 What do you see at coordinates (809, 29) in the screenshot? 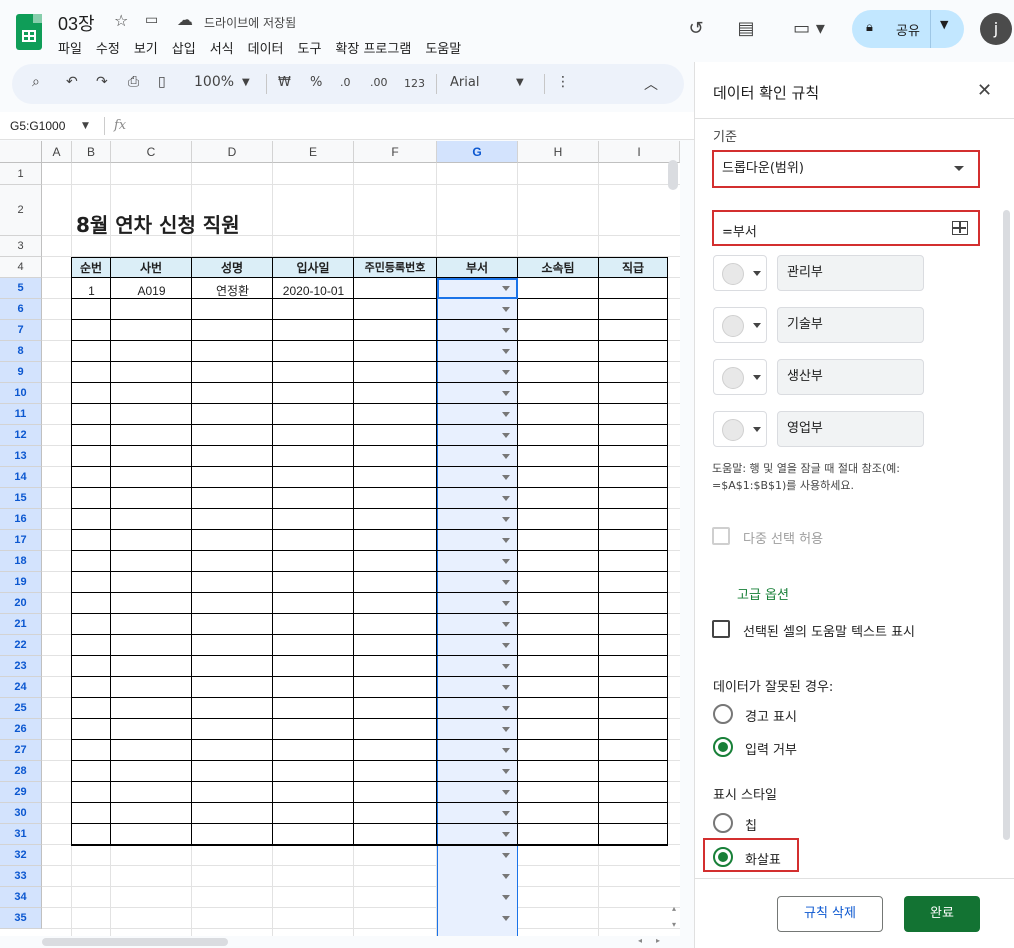
I see `meet-icon: ▭ ▾` at bounding box center [809, 29].